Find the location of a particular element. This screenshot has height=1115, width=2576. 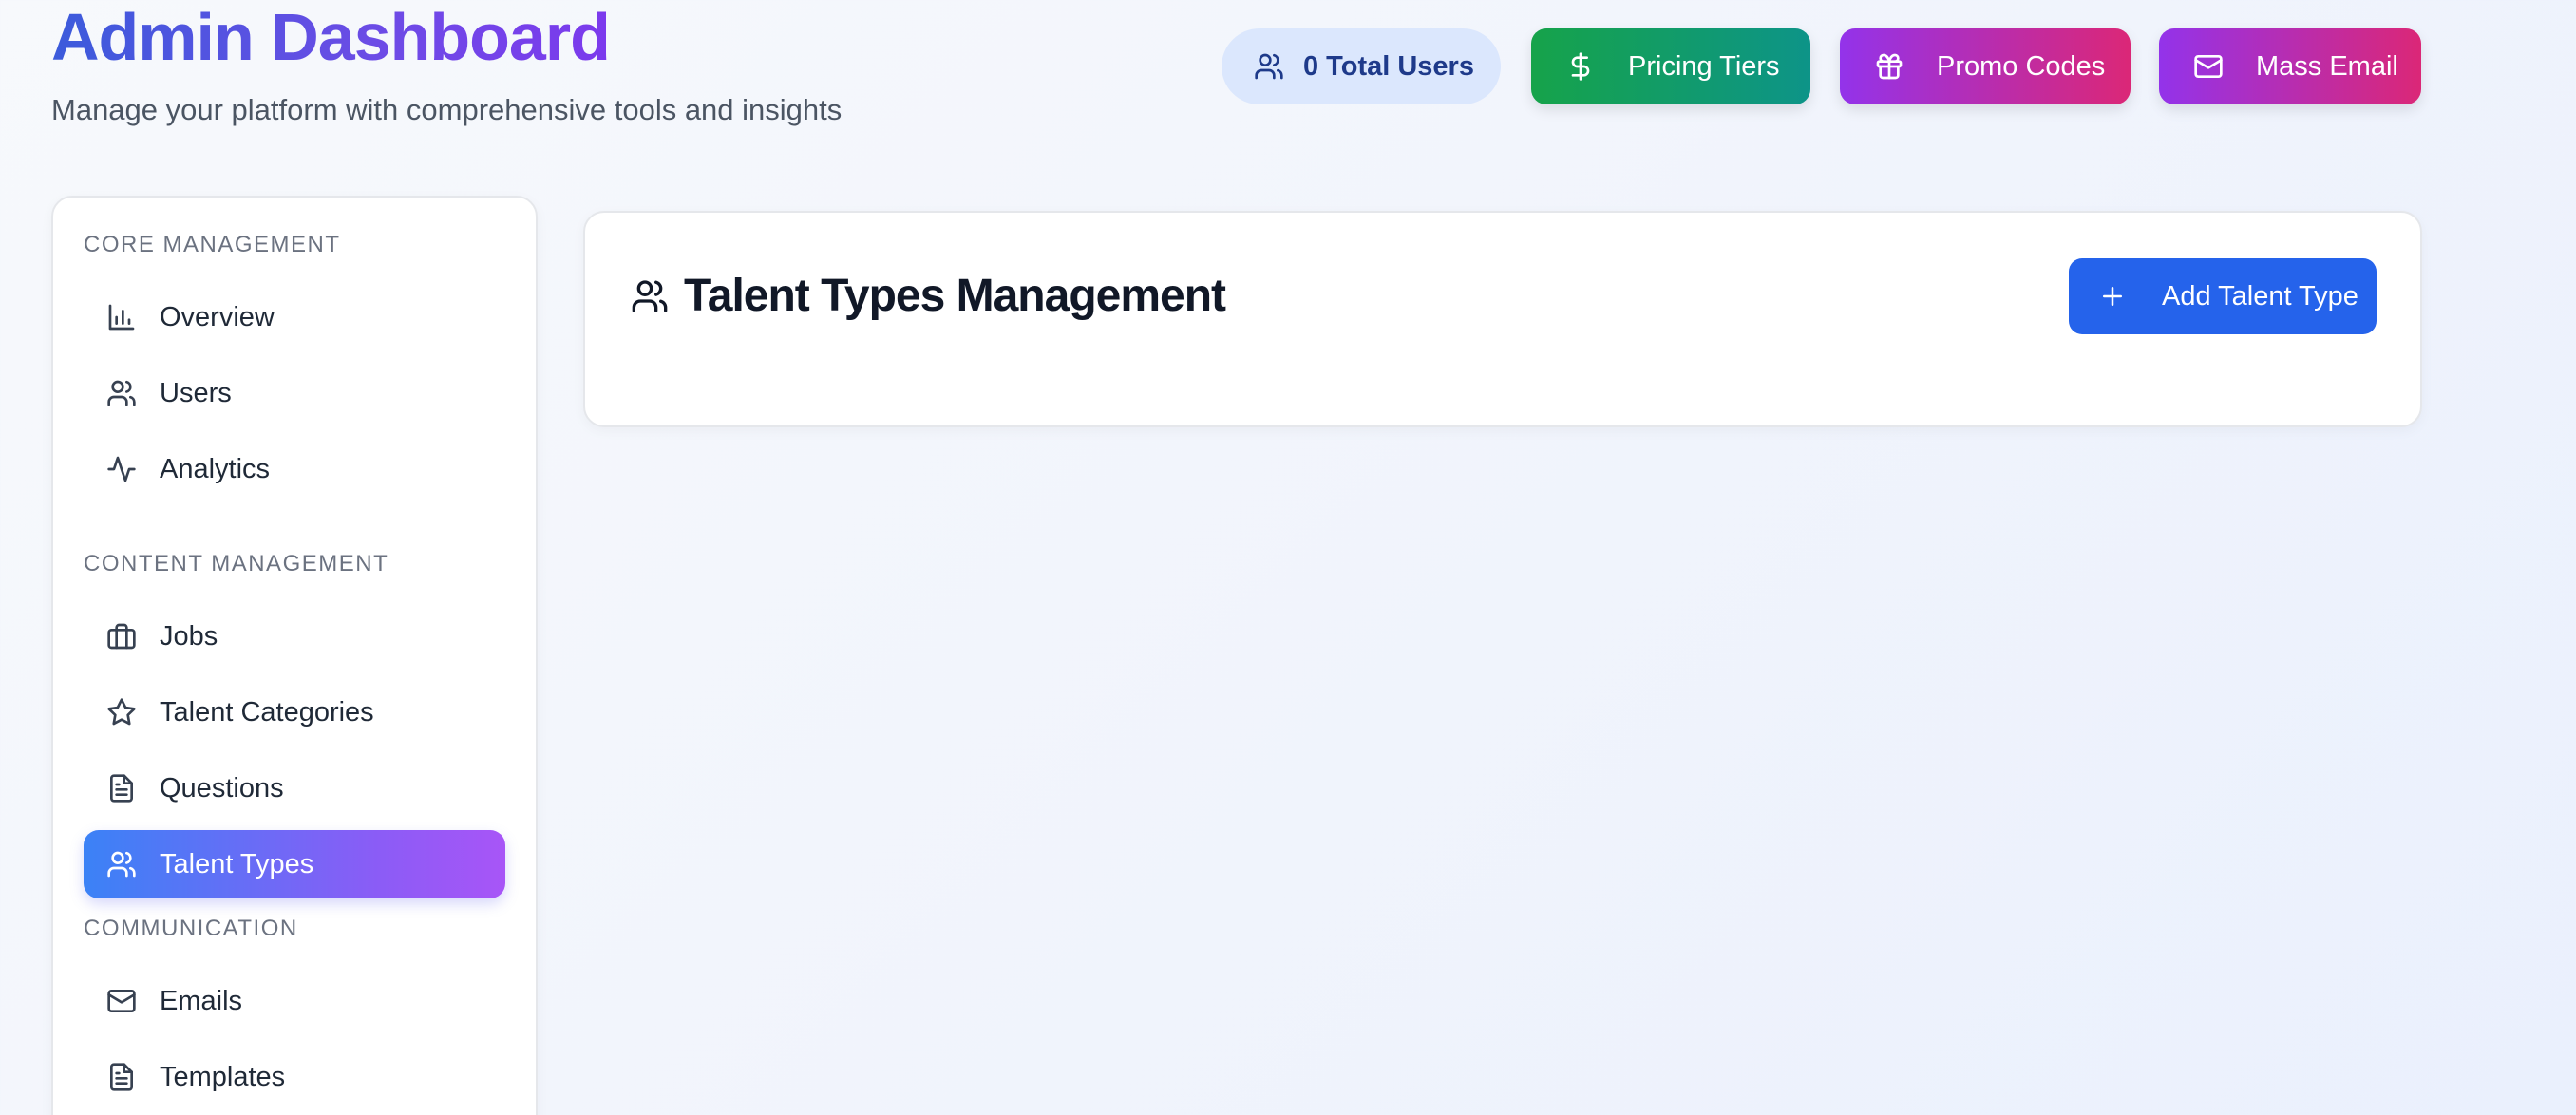

mass-email-button: Mass Email is located at coordinates (2290, 66).